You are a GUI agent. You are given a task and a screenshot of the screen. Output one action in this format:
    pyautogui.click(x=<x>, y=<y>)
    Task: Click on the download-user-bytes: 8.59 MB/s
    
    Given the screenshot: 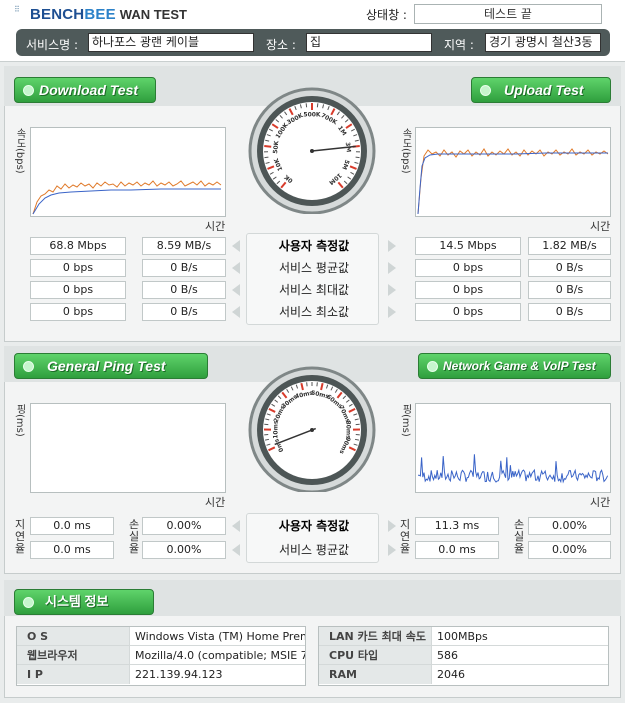 What is the action you would take?
    pyautogui.click(x=184, y=246)
    